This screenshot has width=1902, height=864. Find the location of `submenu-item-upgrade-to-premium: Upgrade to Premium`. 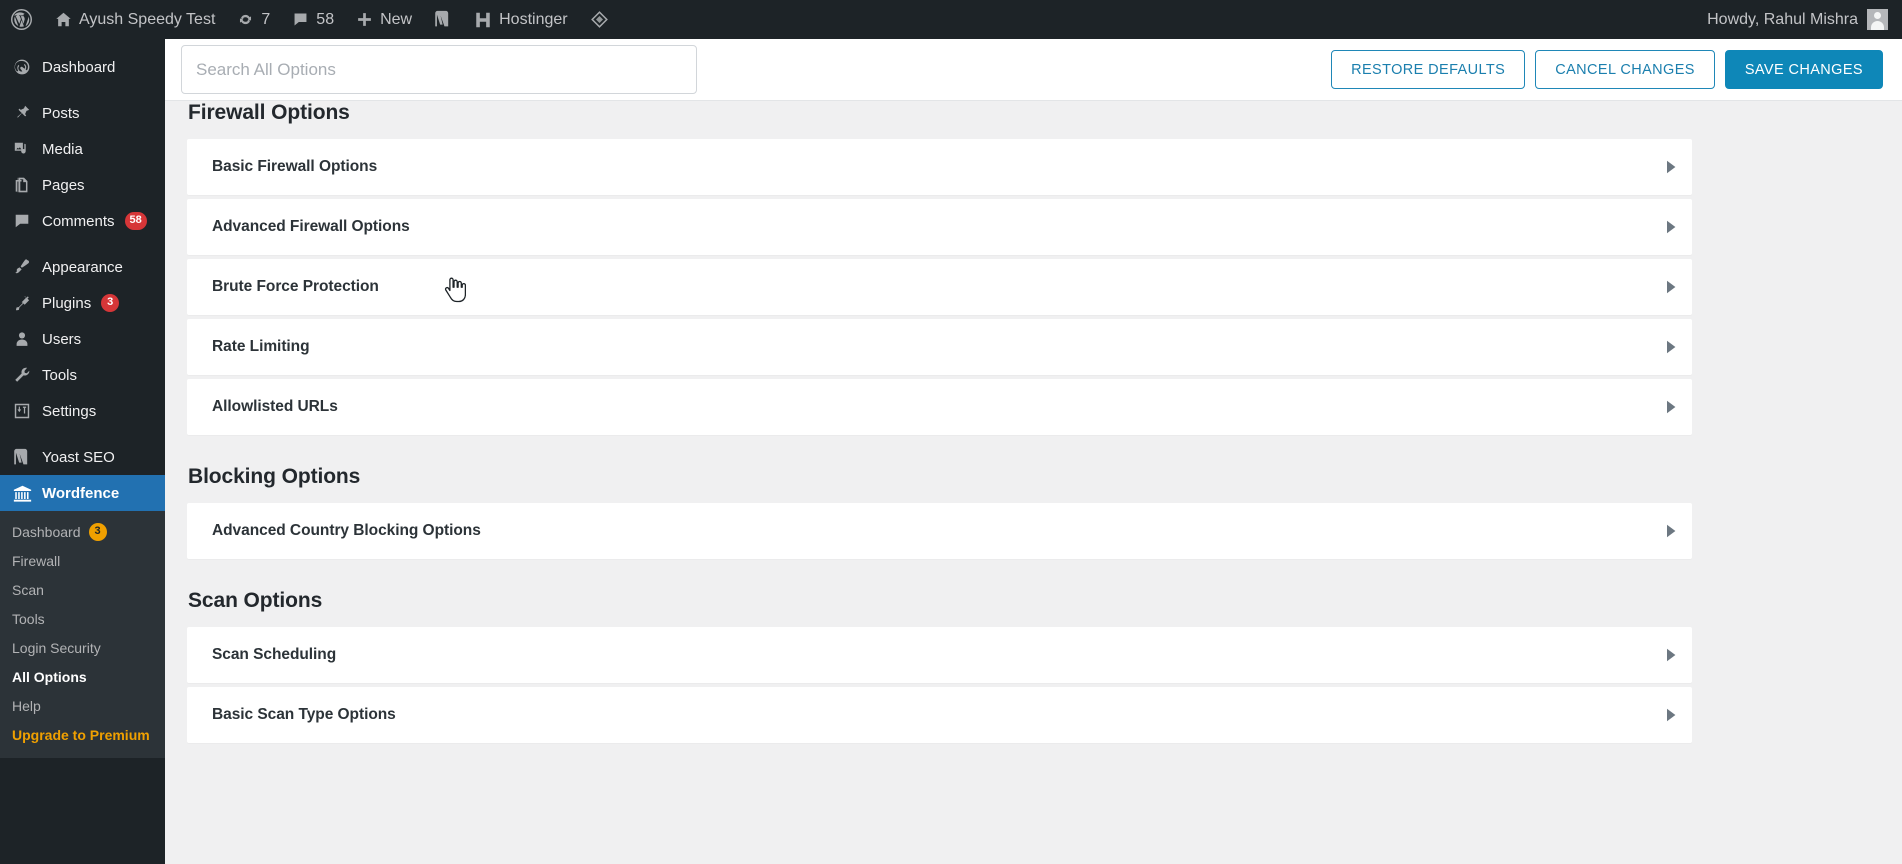

submenu-item-upgrade-to-premium: Upgrade to Premium is located at coordinates (82, 735).